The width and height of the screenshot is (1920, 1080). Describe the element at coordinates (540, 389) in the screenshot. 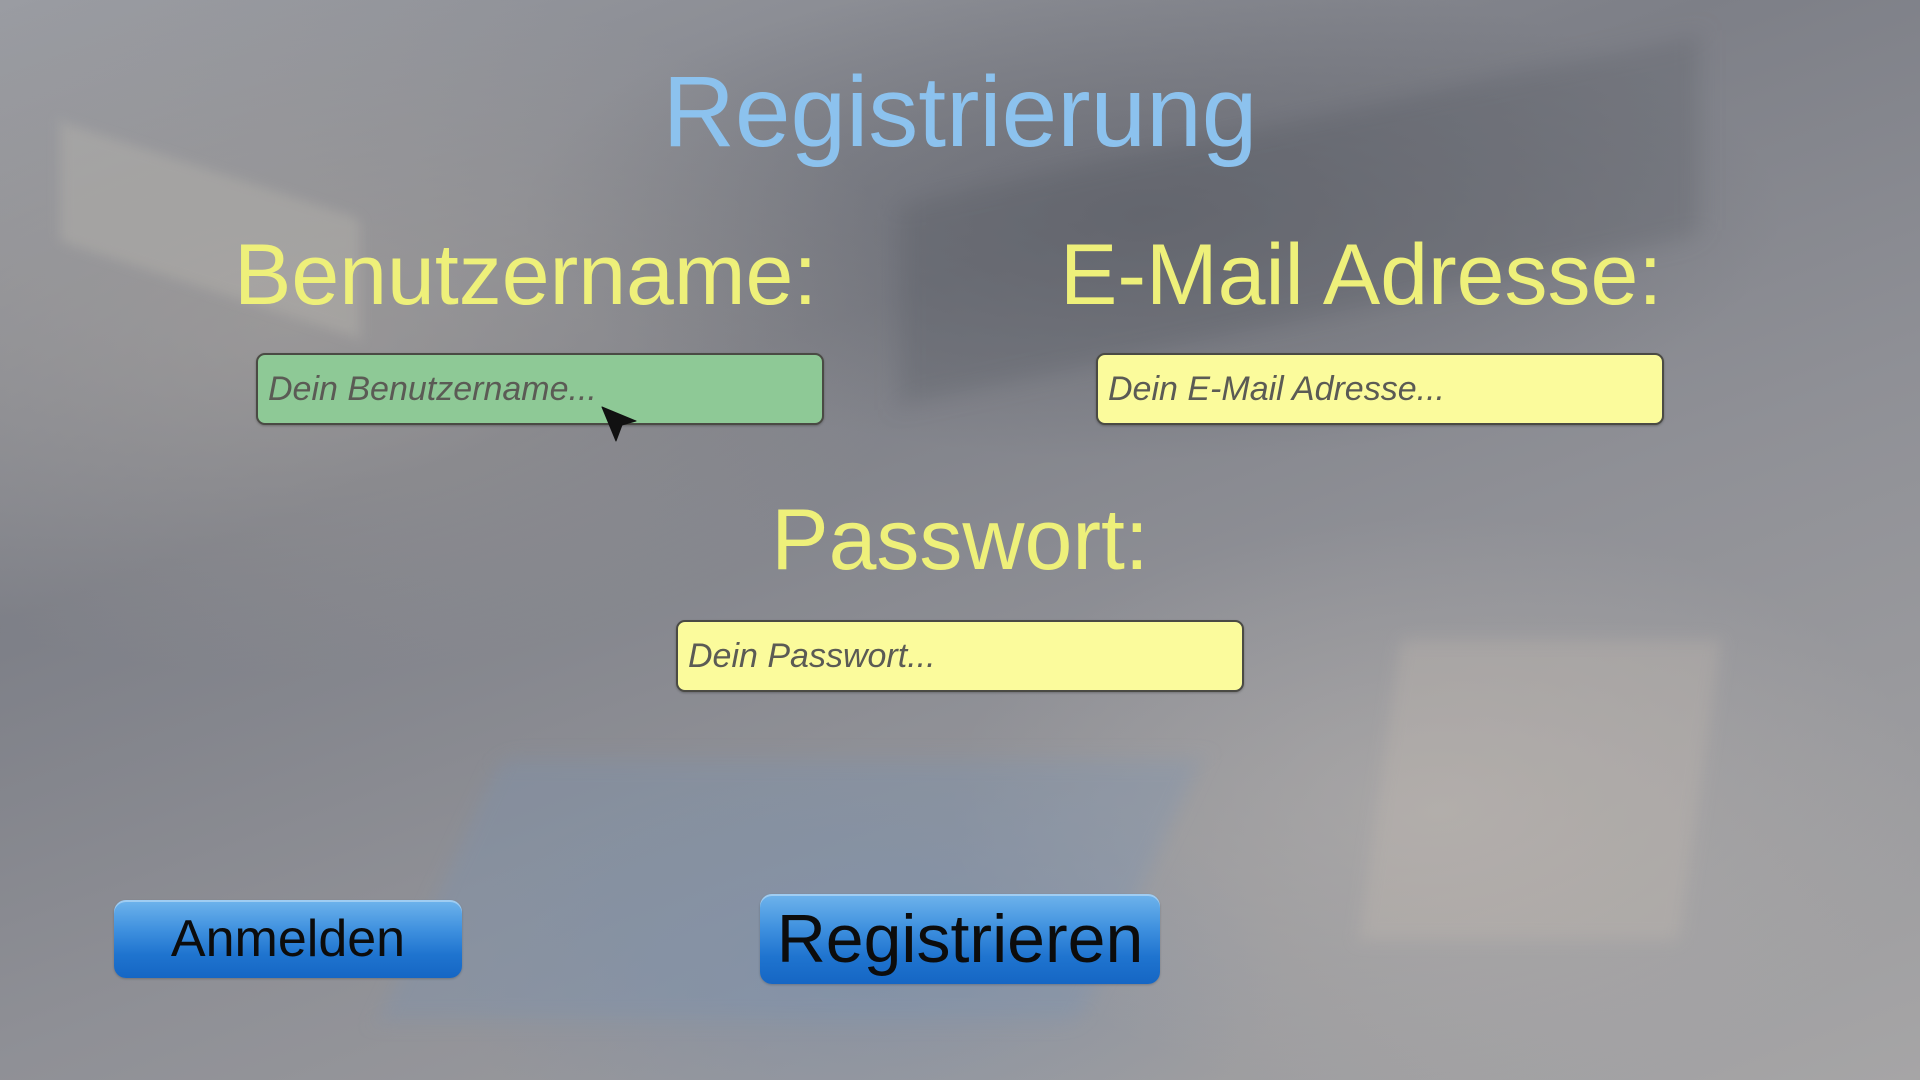

I see `username-field` at that location.